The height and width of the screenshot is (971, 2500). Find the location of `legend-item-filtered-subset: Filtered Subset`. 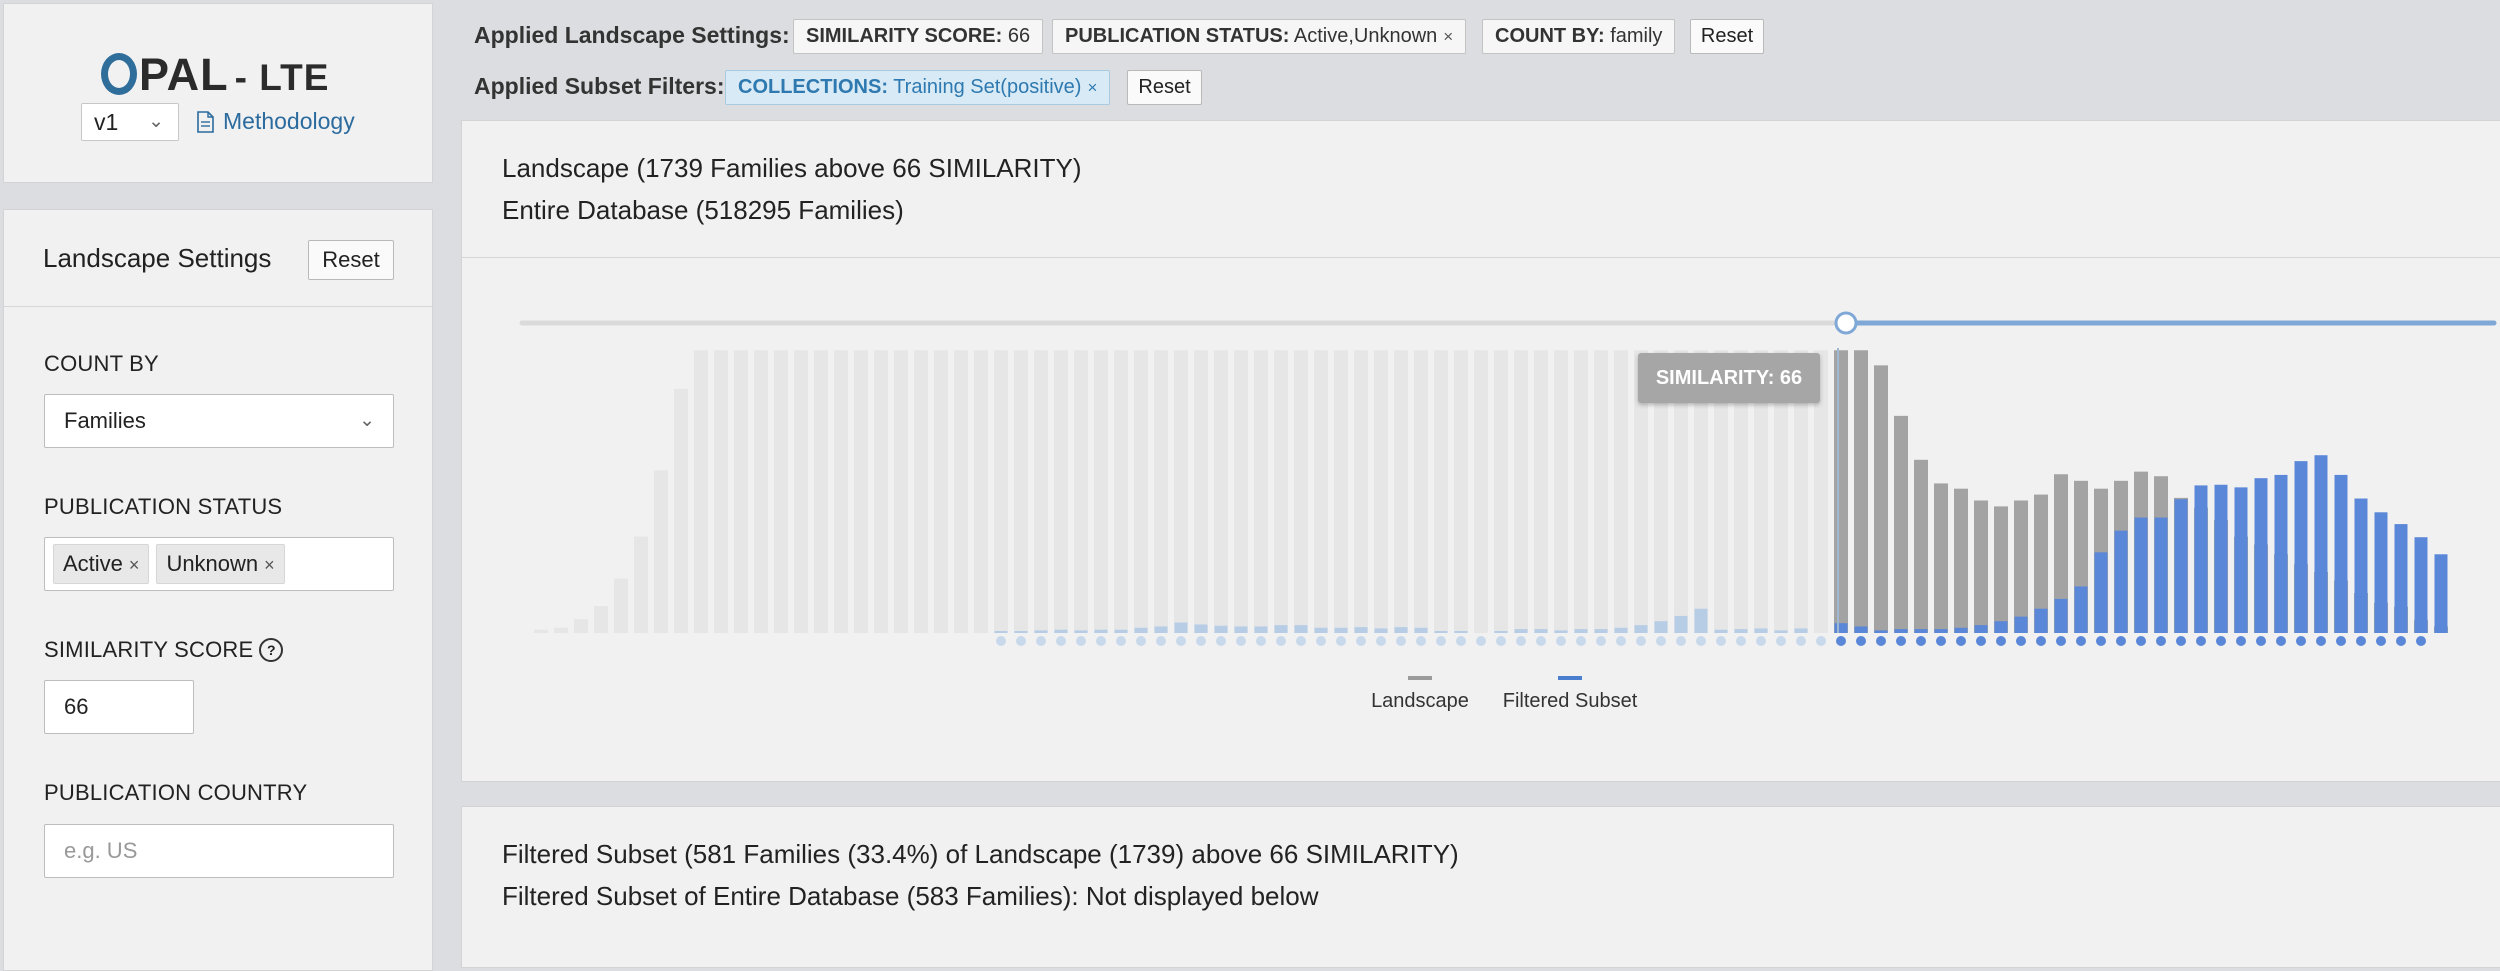

legend-item-filtered-subset: Filtered Subset is located at coordinates (1570, 694).